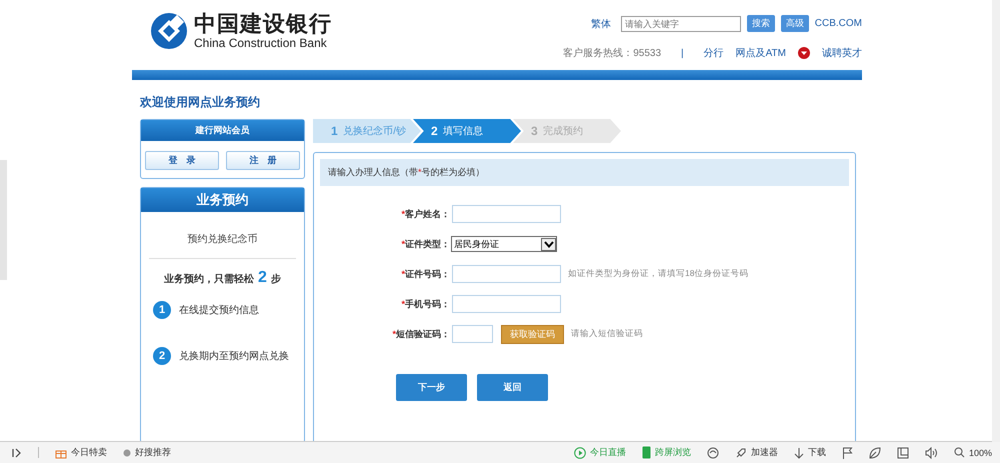 The image size is (1000, 463). I want to click on status-item: 今日直播, so click(600, 453).